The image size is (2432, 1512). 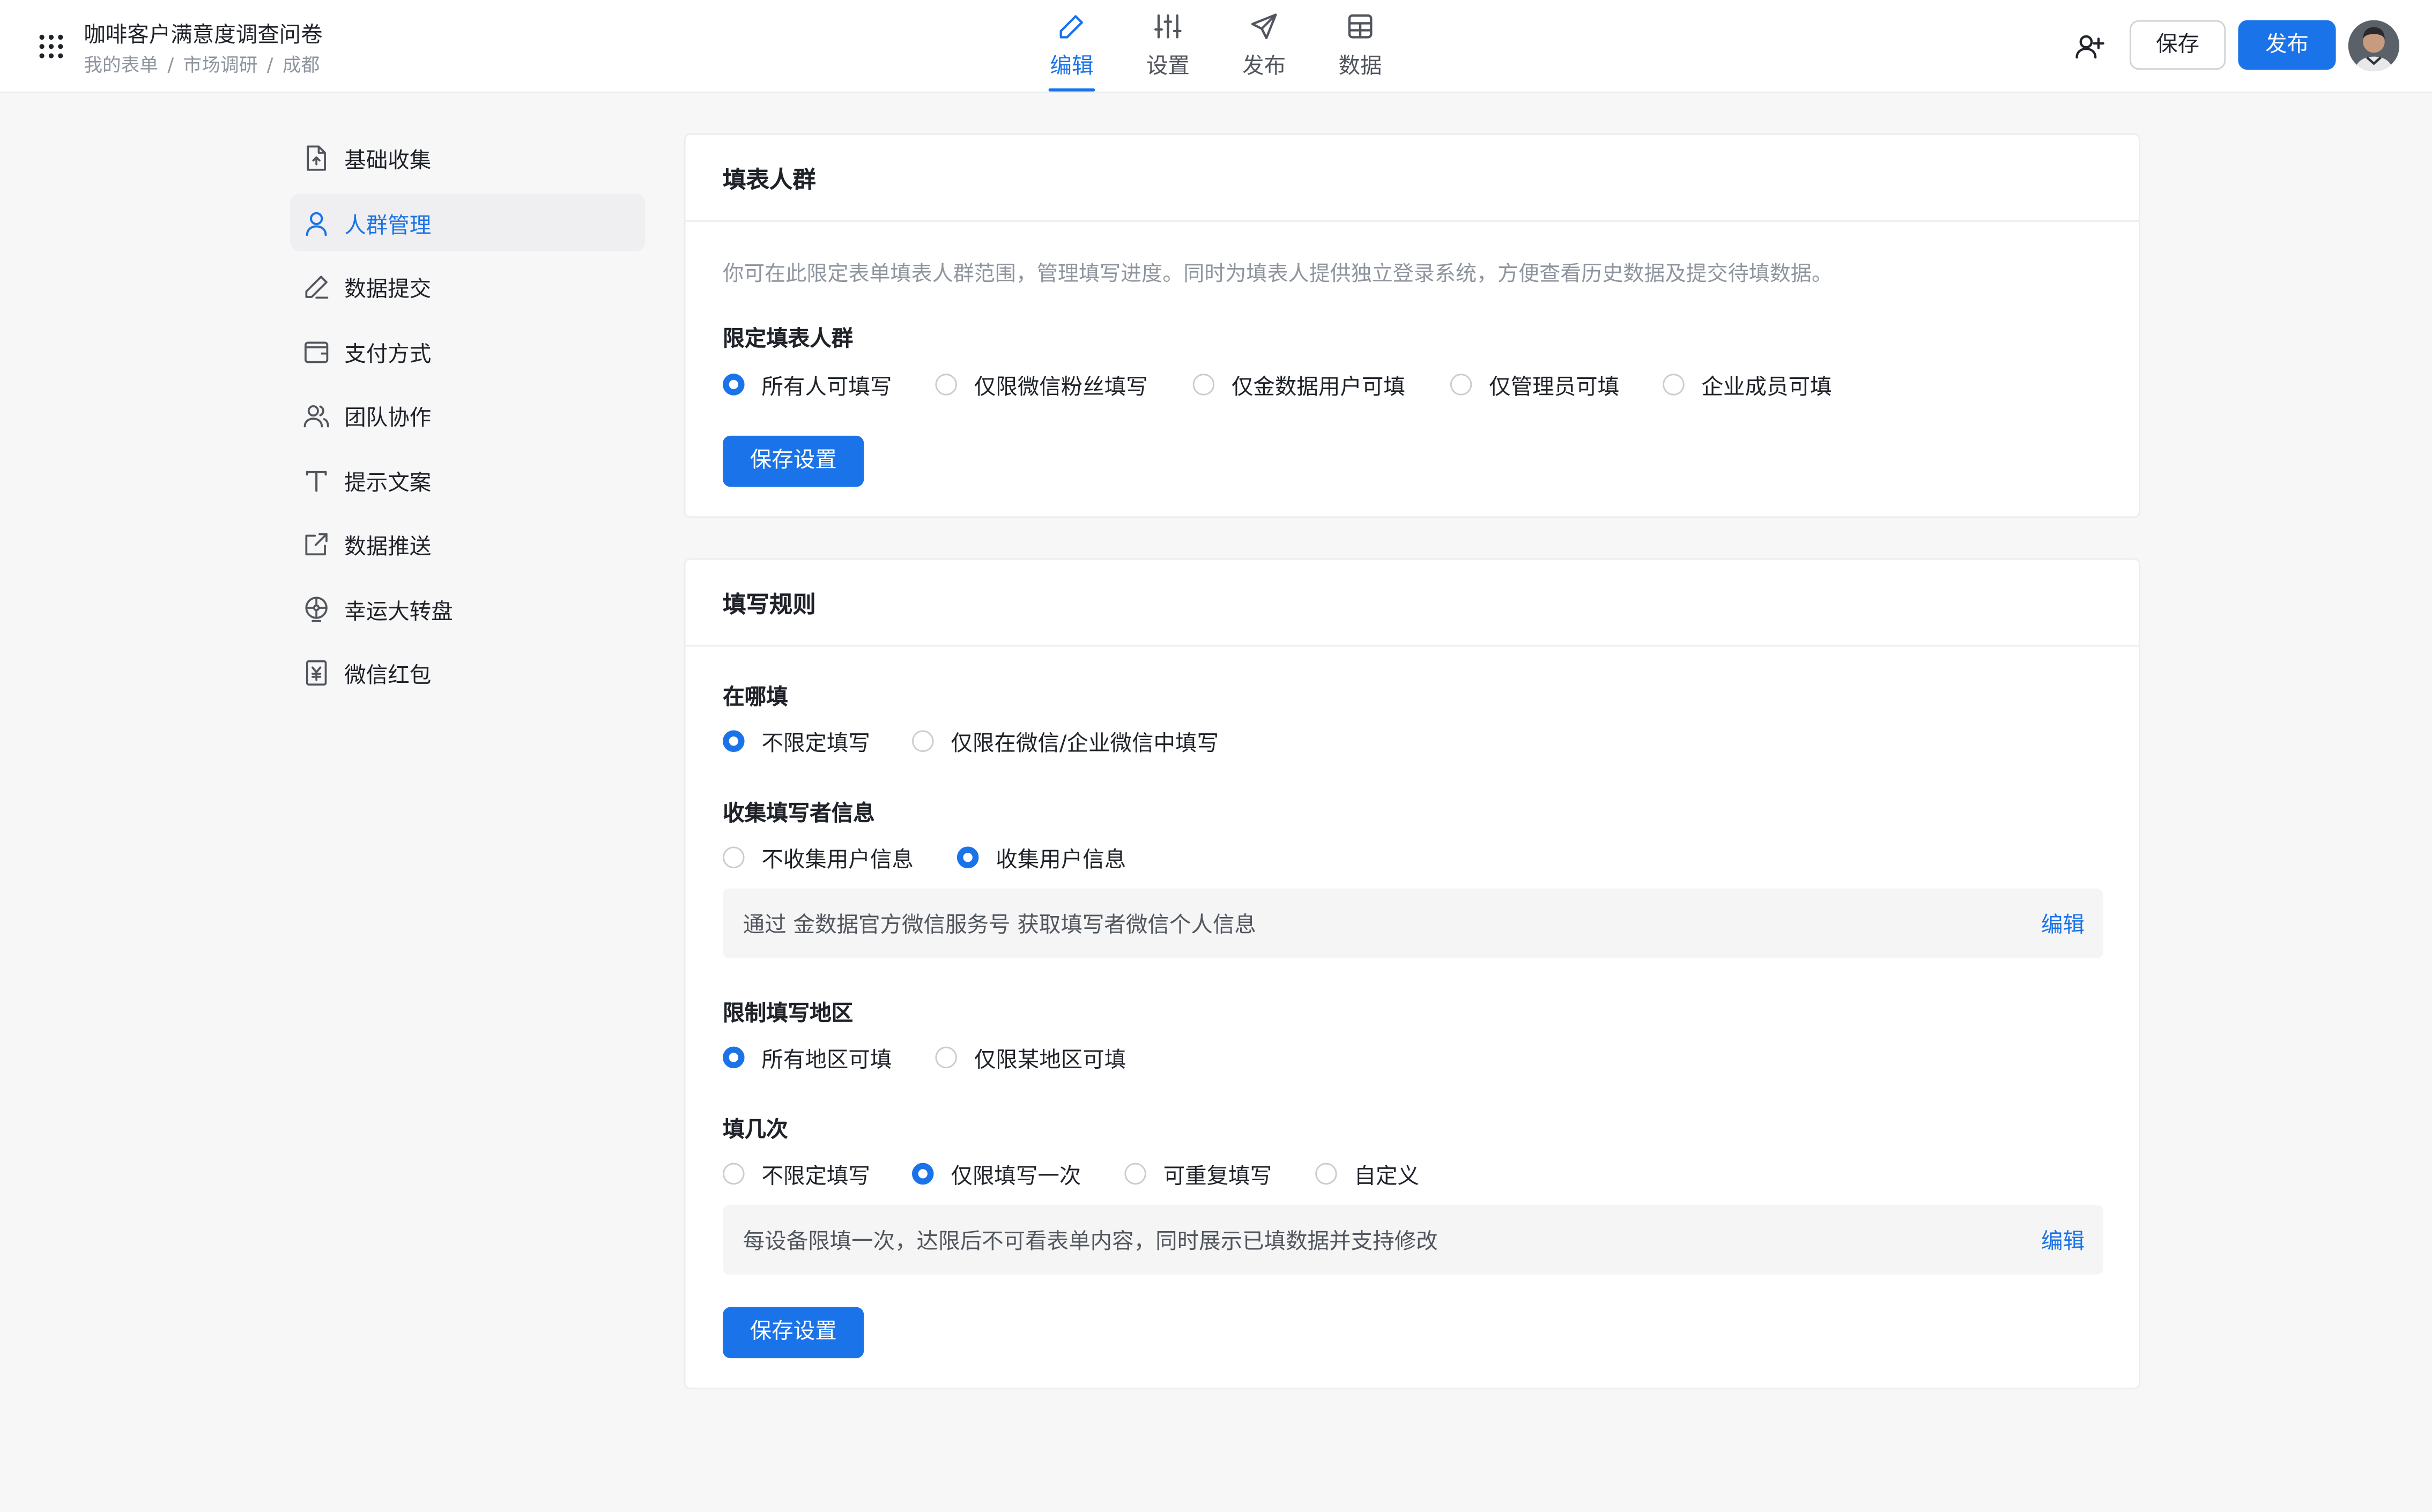 I want to click on sidebar-item-label: 数据推送, so click(x=388, y=547).